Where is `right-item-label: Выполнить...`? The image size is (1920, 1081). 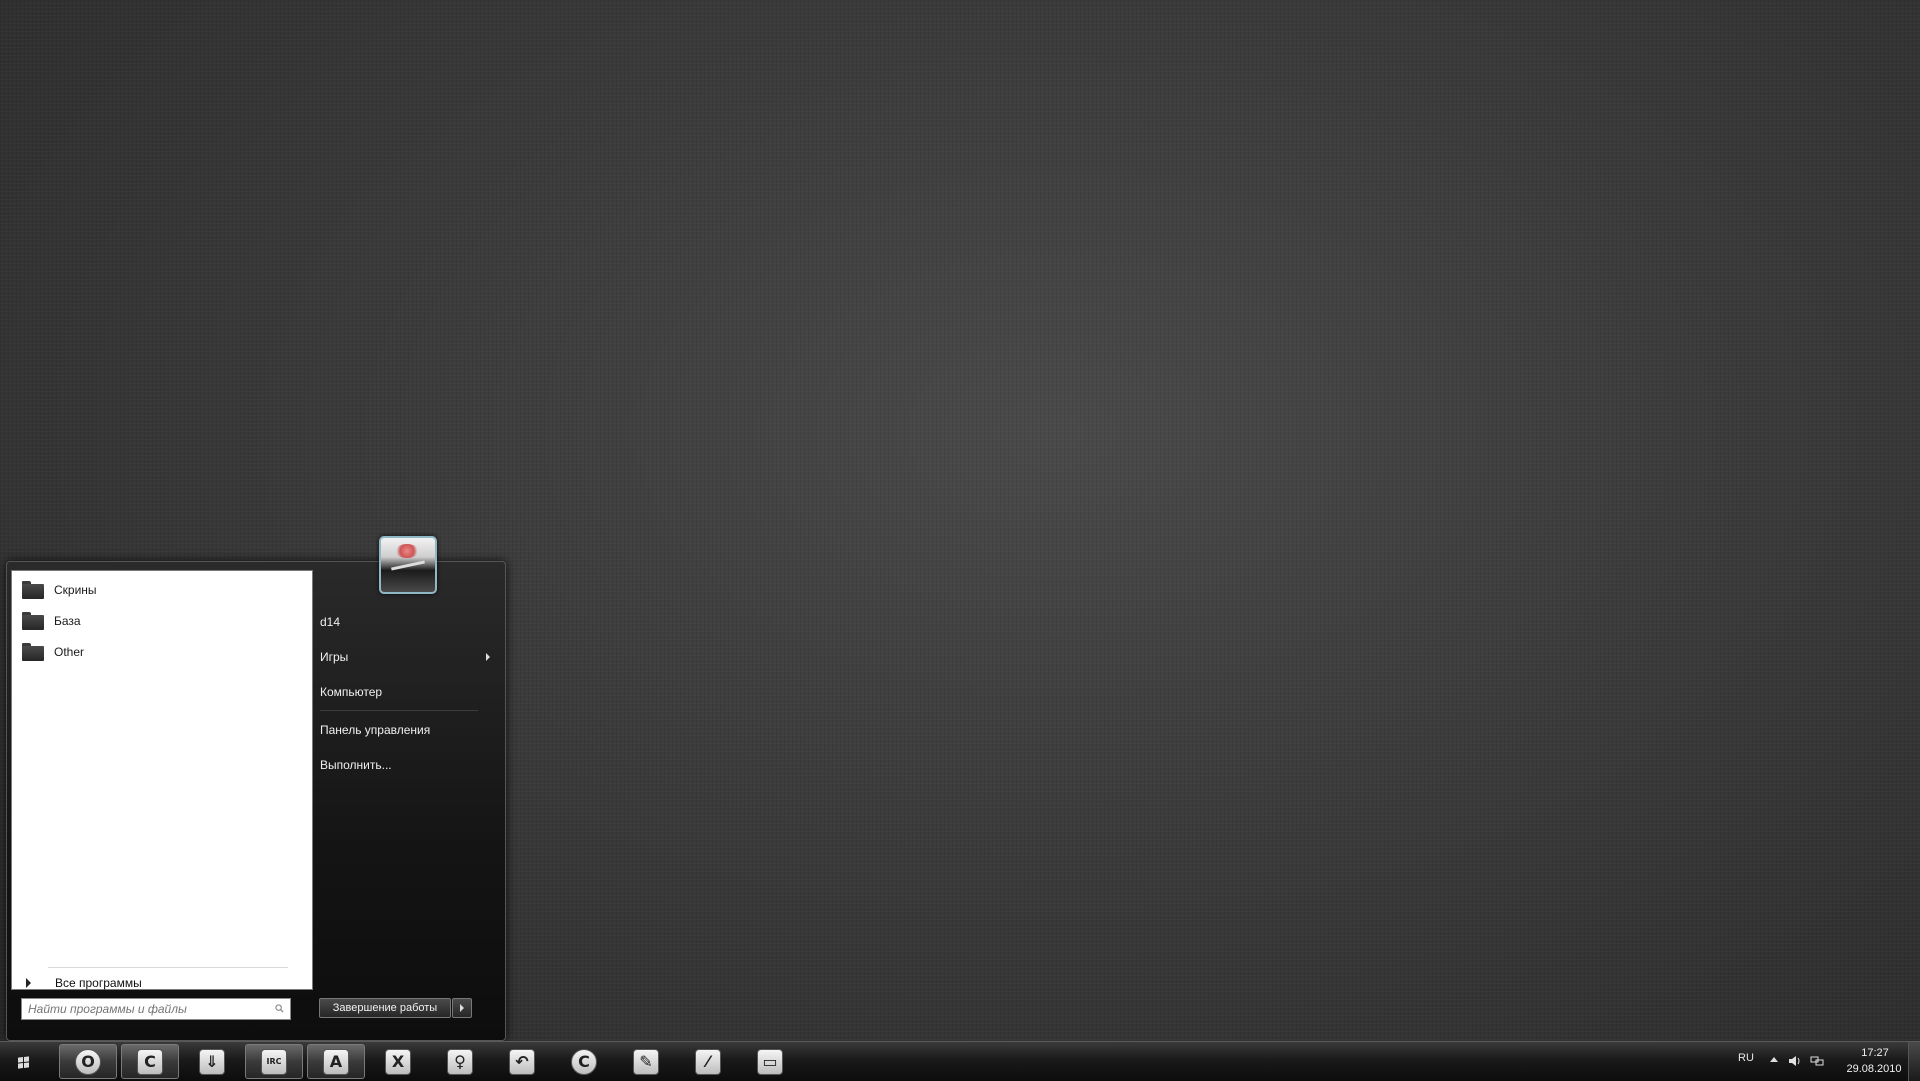
right-item-label: Выполнить... is located at coordinates (356, 765).